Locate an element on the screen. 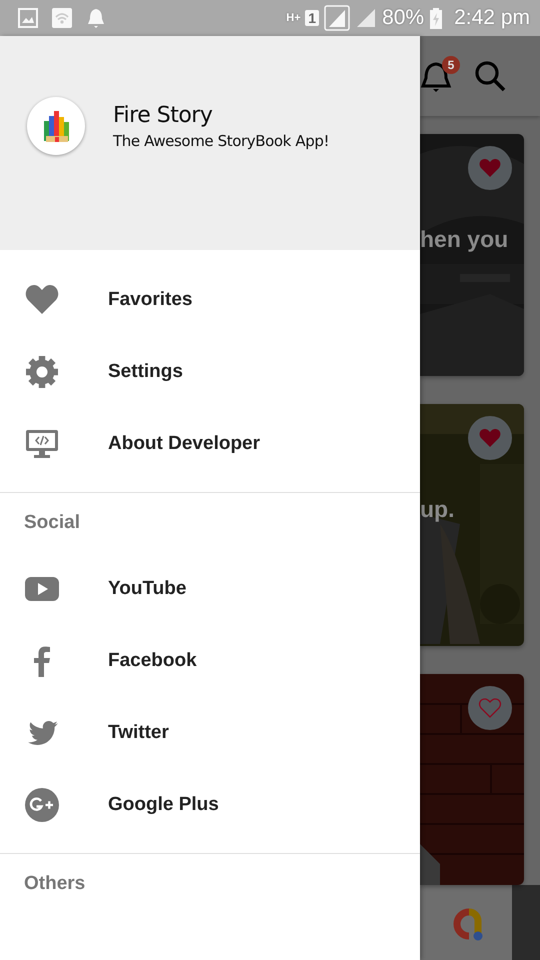  image-icon is located at coordinates (28, 18).